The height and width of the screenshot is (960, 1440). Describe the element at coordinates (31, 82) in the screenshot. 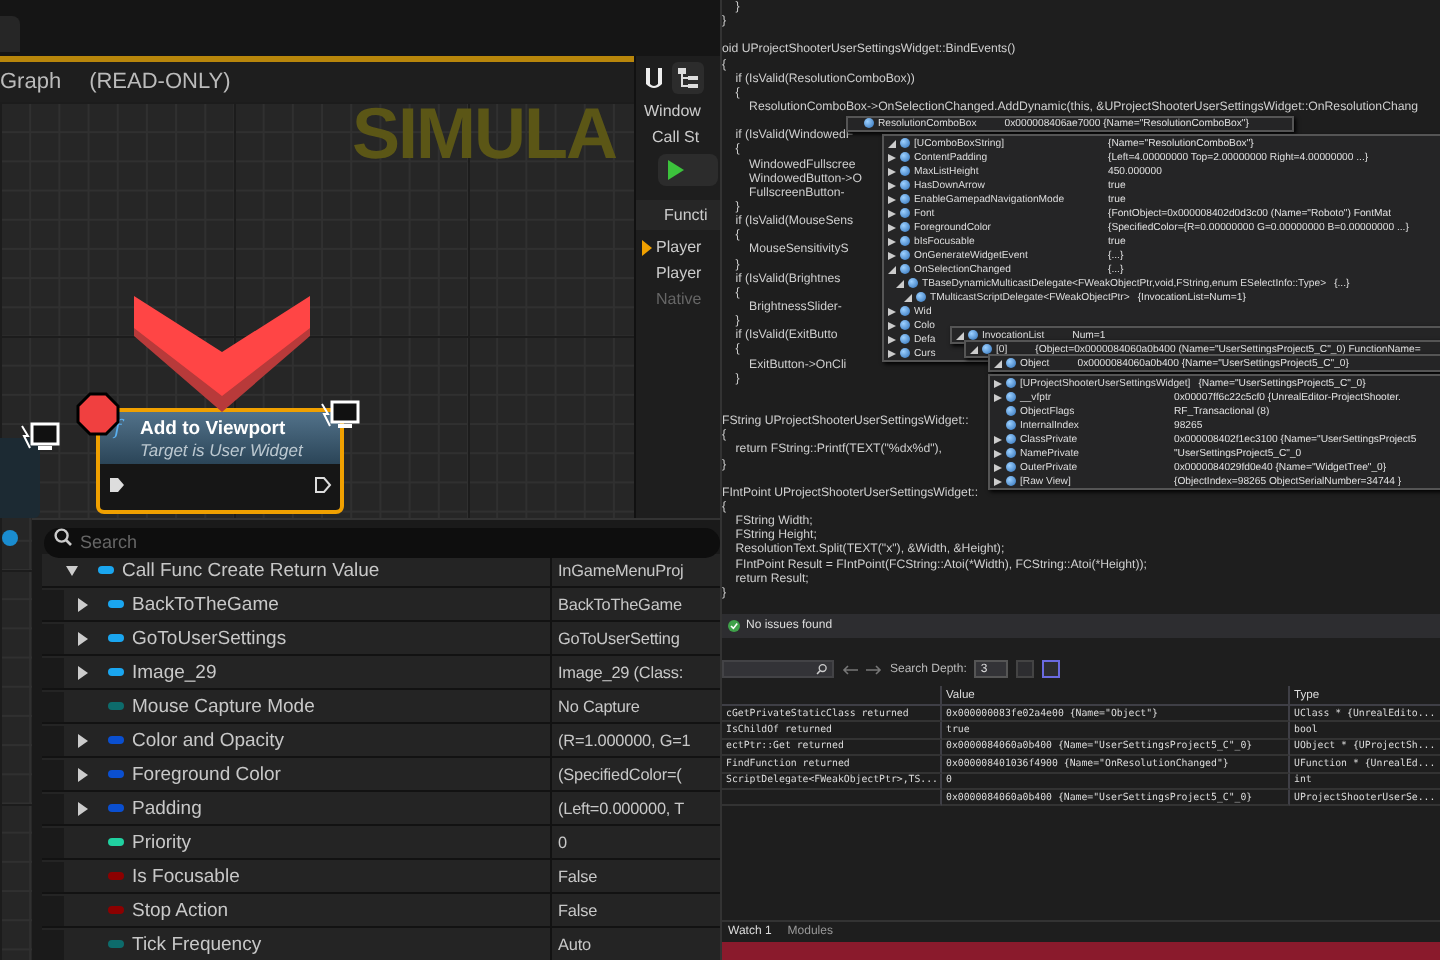

I see `graph-title: Graph` at that location.